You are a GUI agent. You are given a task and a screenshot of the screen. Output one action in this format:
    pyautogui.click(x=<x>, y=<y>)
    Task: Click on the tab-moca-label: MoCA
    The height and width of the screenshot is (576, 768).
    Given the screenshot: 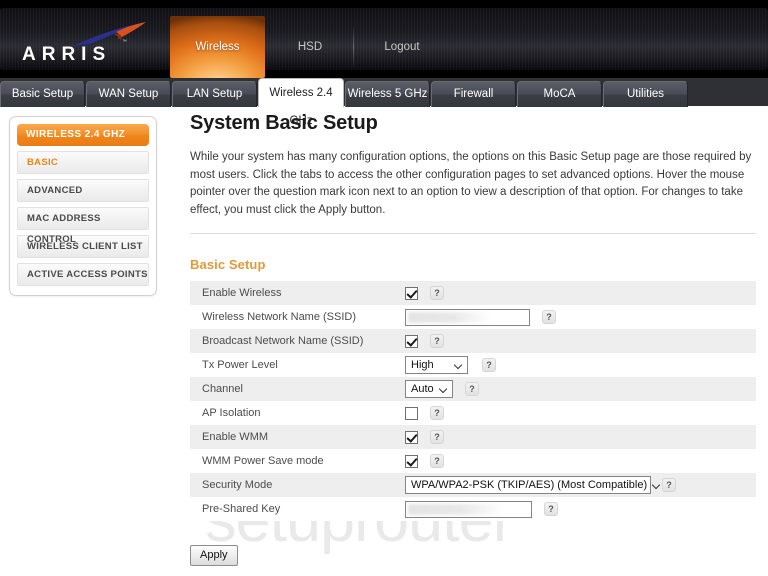 What is the action you would take?
    pyautogui.click(x=559, y=94)
    